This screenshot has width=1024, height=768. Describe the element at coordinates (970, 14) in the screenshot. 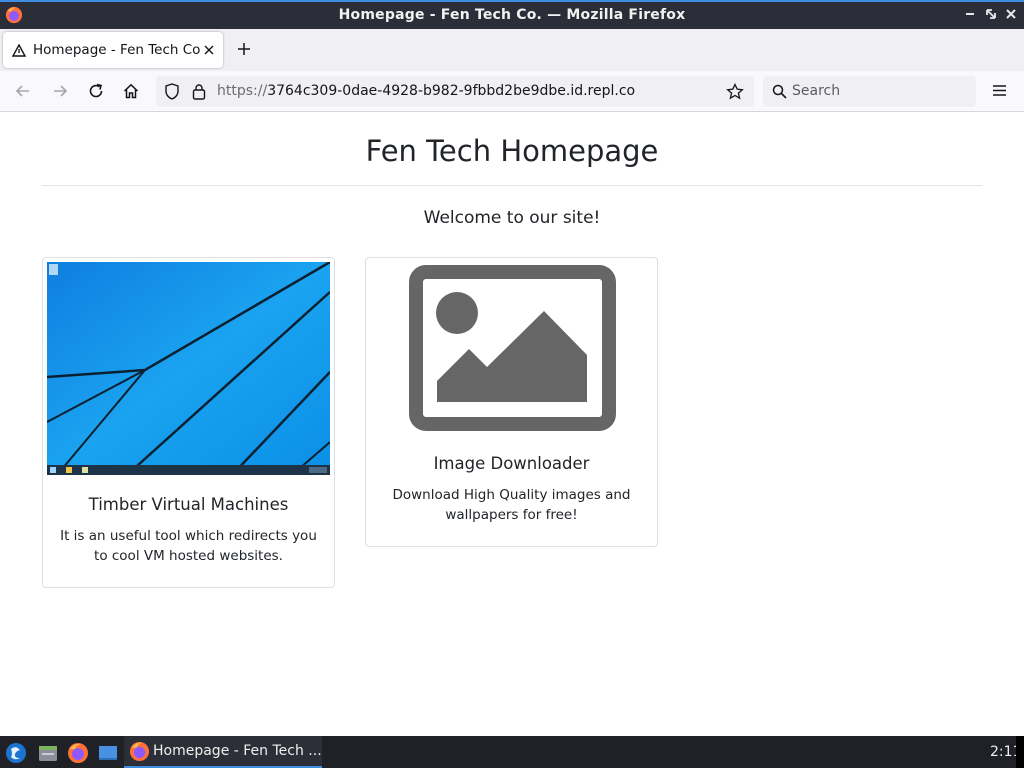

I see `minimize-icon` at that location.